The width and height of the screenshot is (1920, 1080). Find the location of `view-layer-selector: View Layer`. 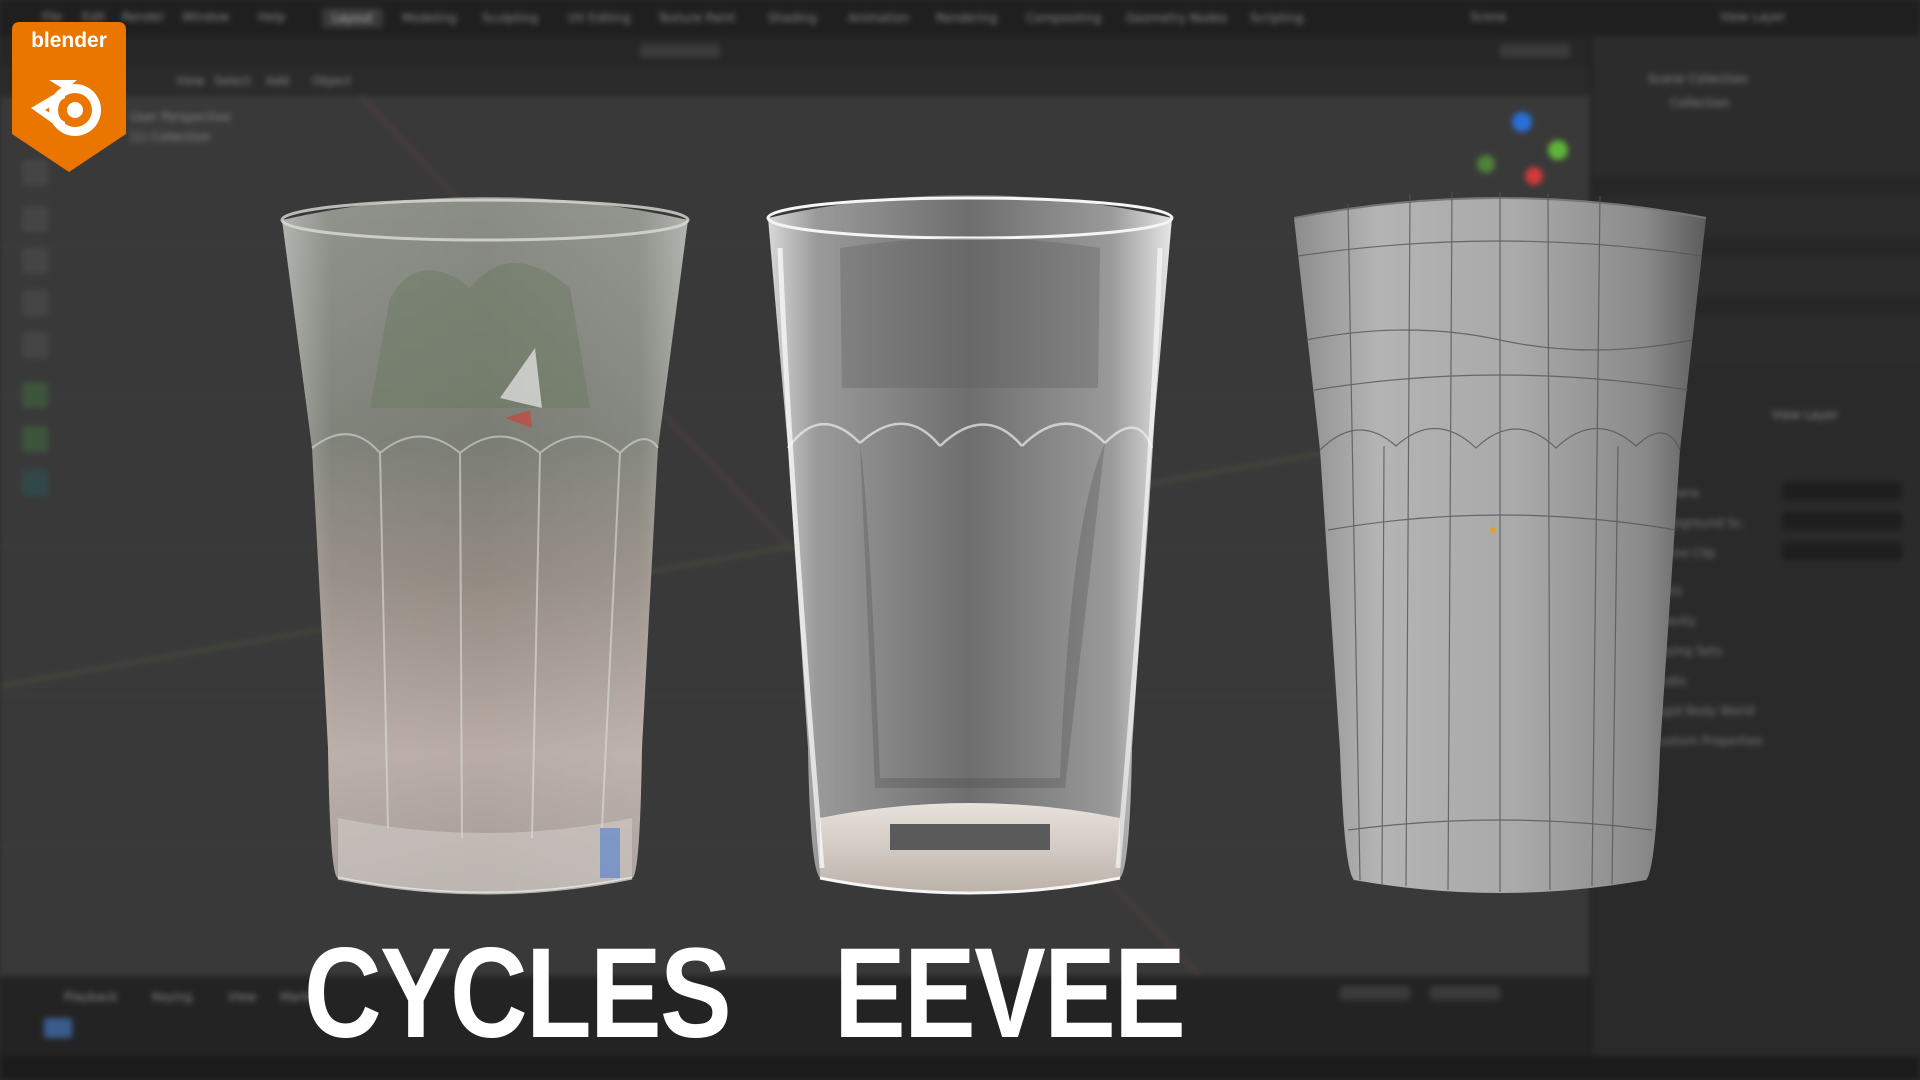

view-layer-selector: View Layer is located at coordinates (1753, 17).